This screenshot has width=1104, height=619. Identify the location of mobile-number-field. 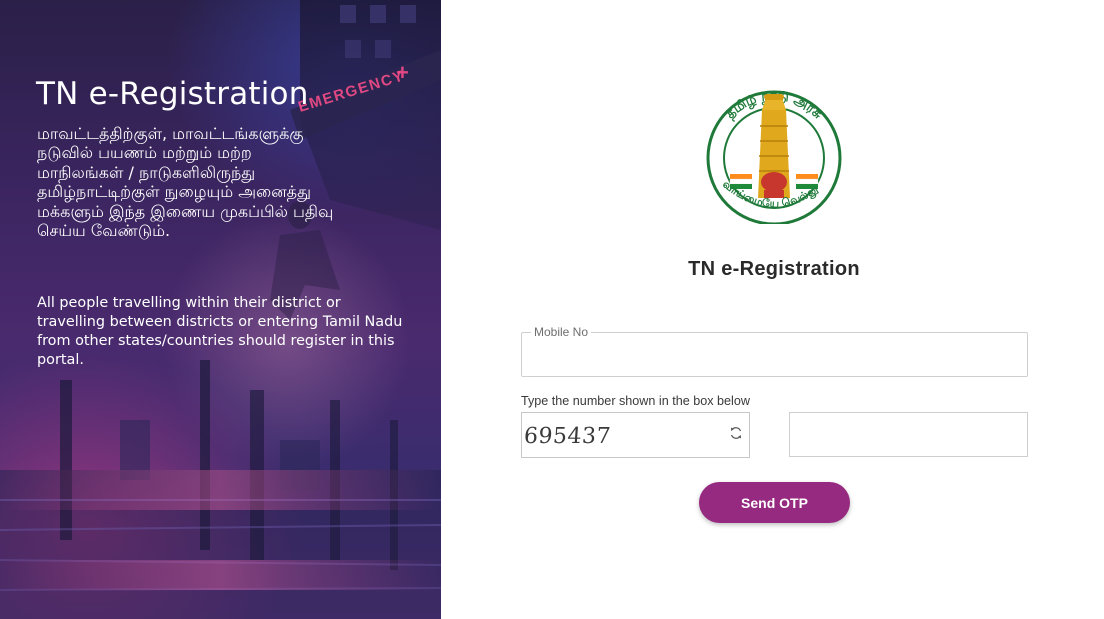
(774, 354).